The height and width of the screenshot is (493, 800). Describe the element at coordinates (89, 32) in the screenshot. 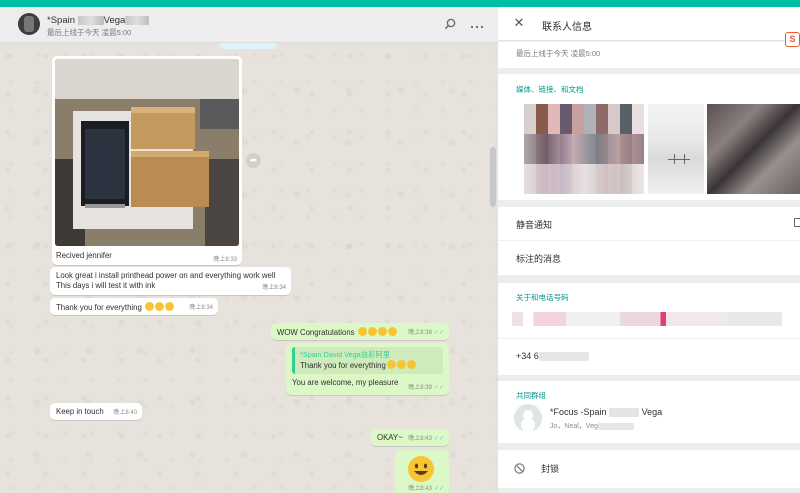

I see `contact-last-seen: 最后上线于今天 凌晨5:00` at that location.